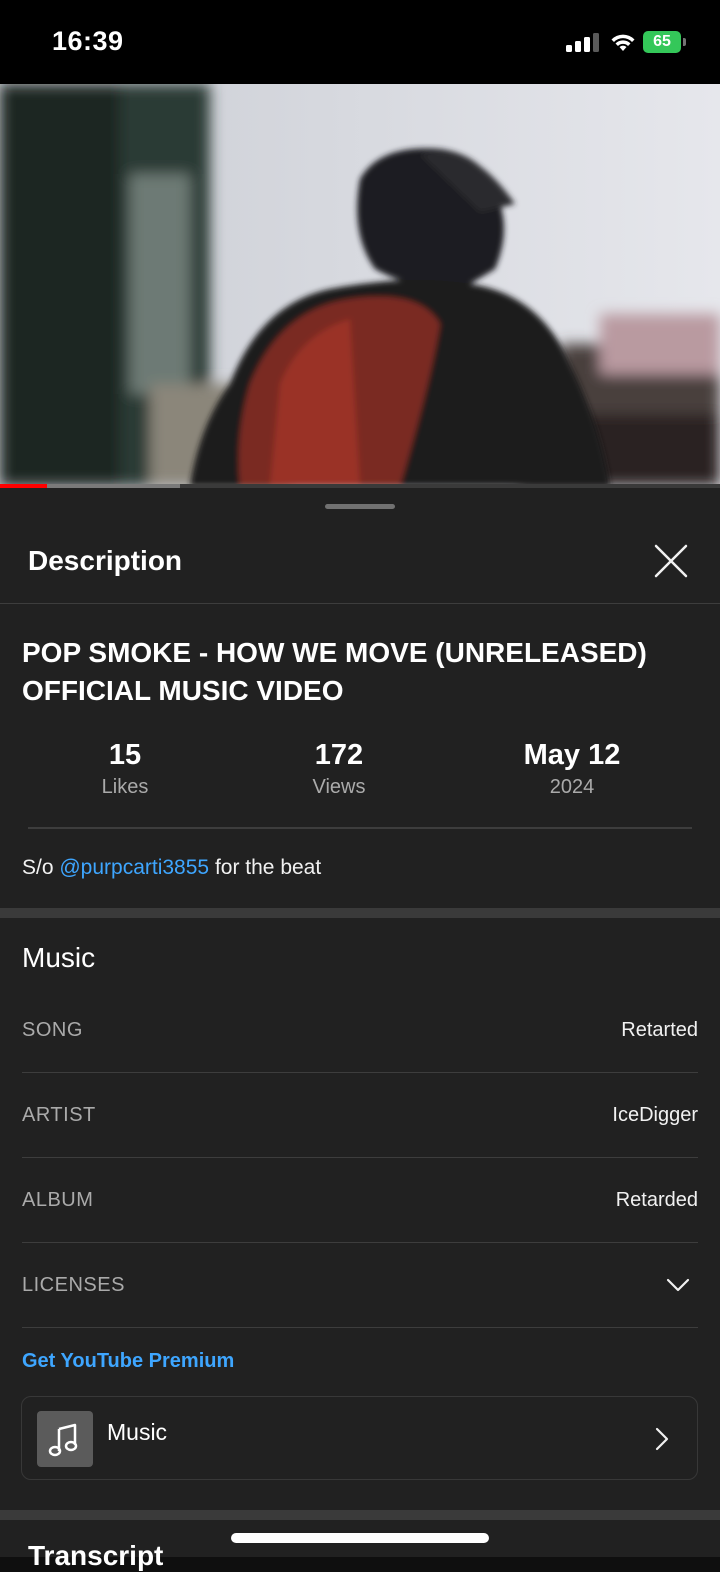 The height and width of the screenshot is (1572, 720). I want to click on get-premium-link: Get YouTube Premium, so click(128, 1361).